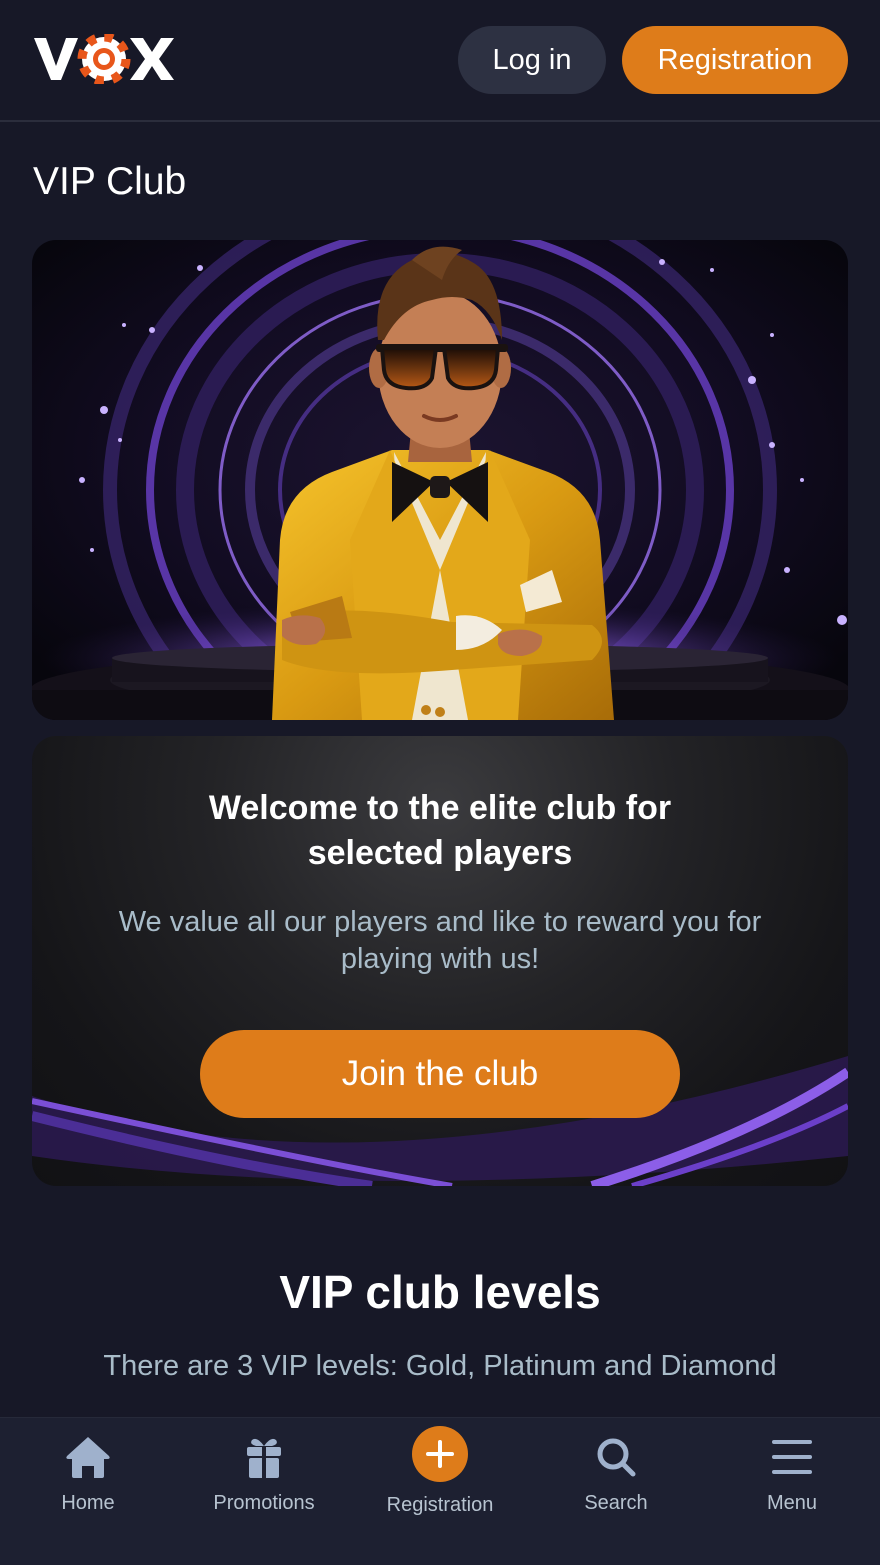  What do you see at coordinates (104, 59) in the screenshot?
I see `vox-logo` at bounding box center [104, 59].